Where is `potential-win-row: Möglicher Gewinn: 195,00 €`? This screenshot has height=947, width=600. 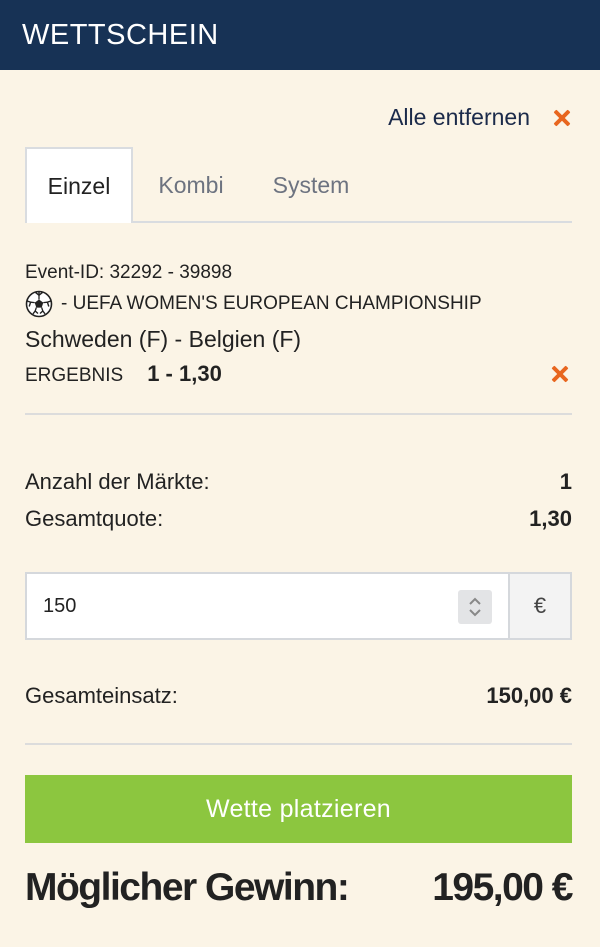
potential-win-row: Möglicher Gewinn: 195,00 € is located at coordinates (299, 888).